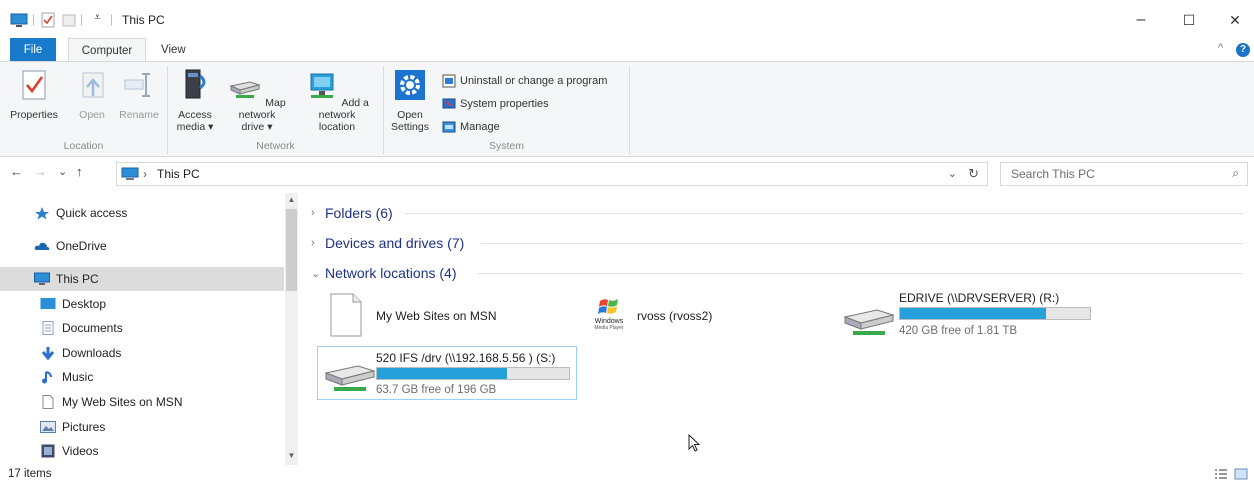  What do you see at coordinates (33, 50) in the screenshot?
I see `tab-file: File` at bounding box center [33, 50].